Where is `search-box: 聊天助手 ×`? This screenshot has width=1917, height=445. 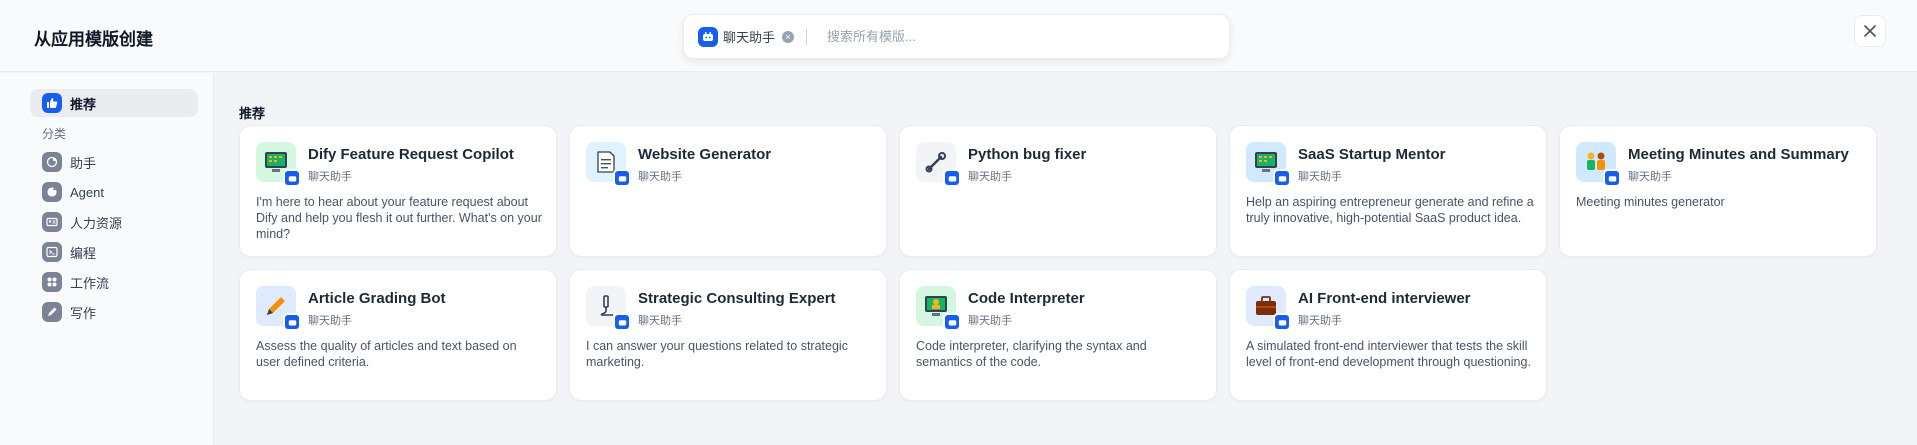 search-box: 聊天助手 × is located at coordinates (956, 36).